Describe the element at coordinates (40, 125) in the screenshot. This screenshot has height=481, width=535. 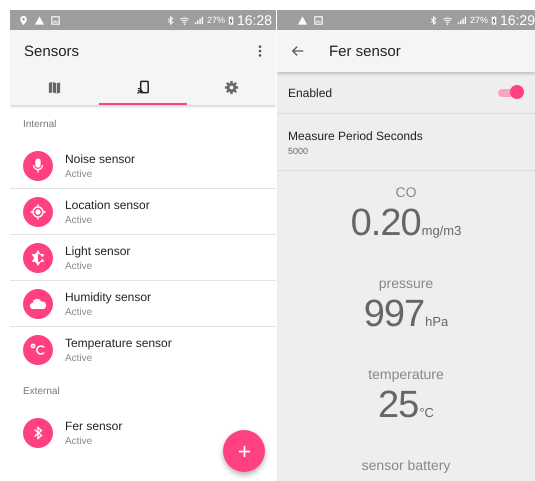
I see `section-header: Internal` at that location.